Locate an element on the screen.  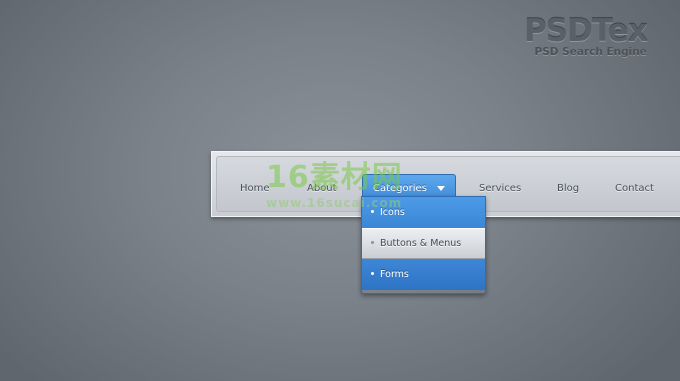
logo-title: PSDTex is located at coordinates (586, 31).